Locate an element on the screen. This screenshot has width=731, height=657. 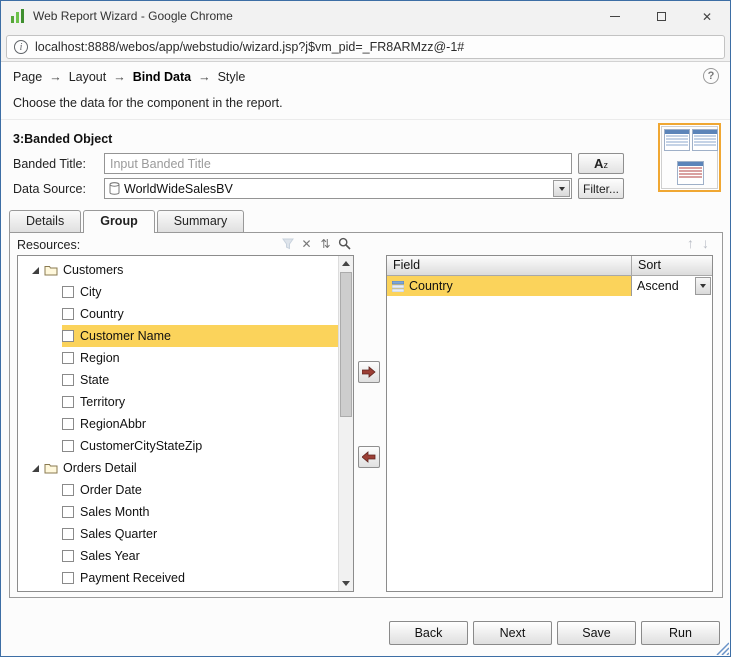
header-divider is located at coordinates (365, 119).